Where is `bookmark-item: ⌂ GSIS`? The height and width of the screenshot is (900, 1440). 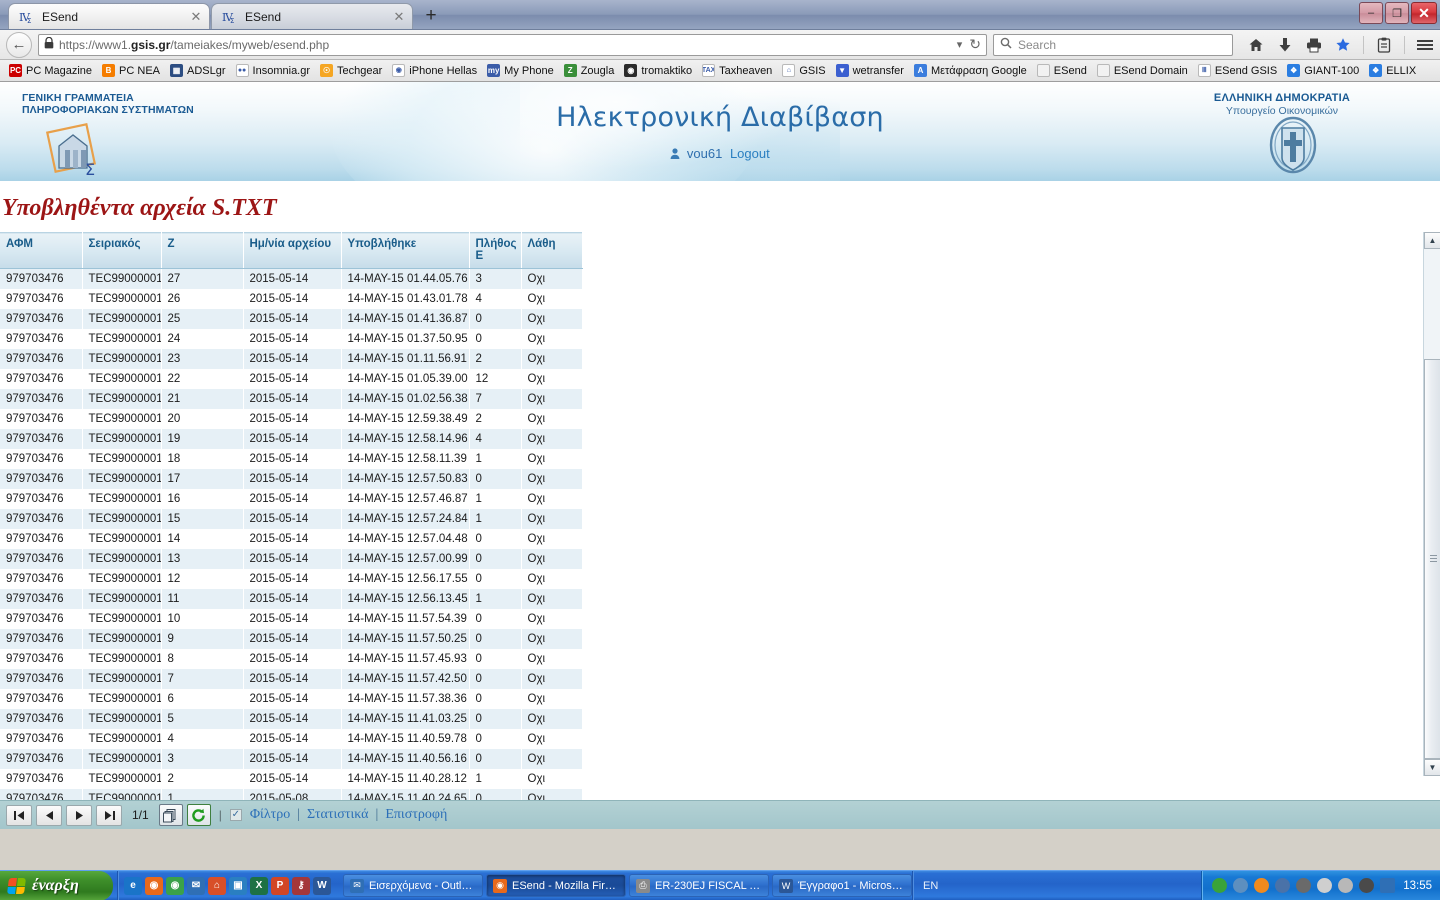
bookmark-item: ⌂ GSIS is located at coordinates (803, 71).